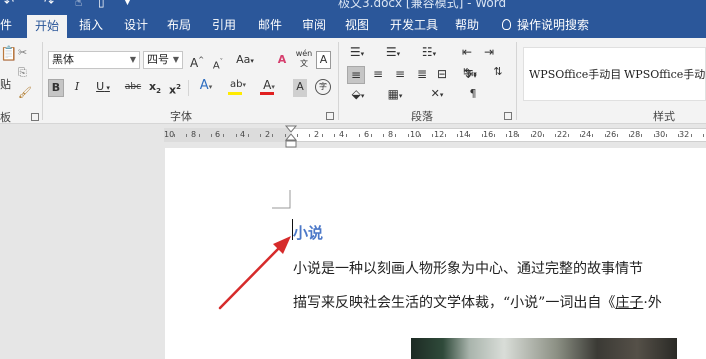 The image size is (706, 359). Describe the element at coordinates (506, 24) in the screenshot. I see `lightbulb-icon` at that location.